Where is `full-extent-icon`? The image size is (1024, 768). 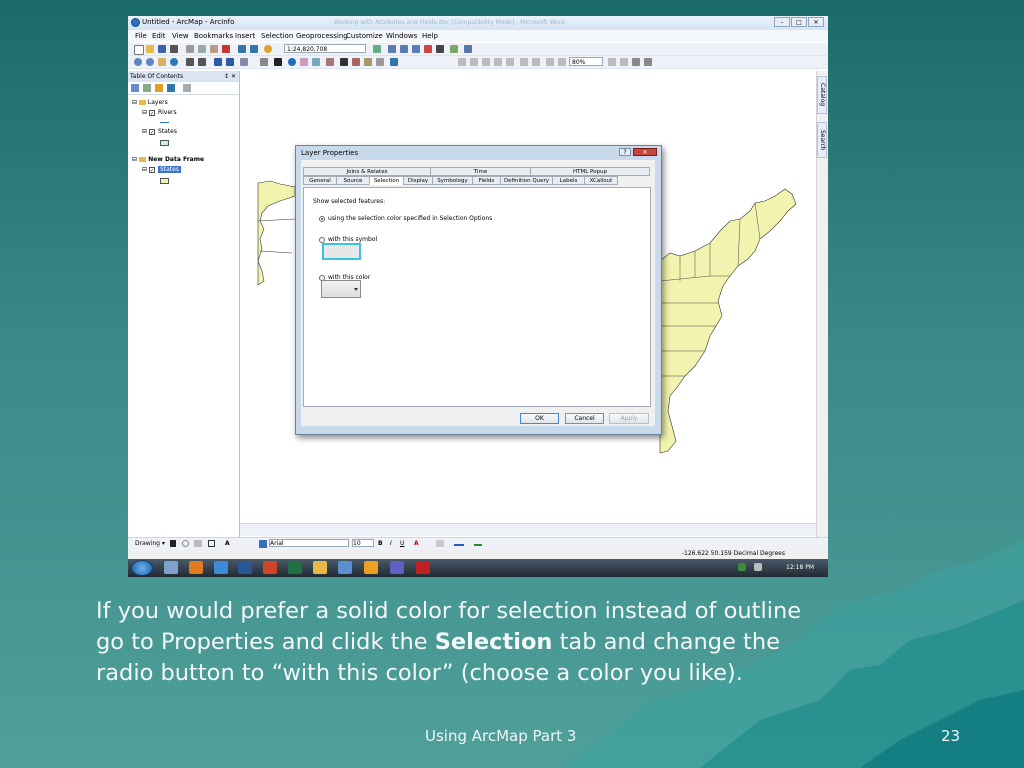
full-extent-icon is located at coordinates (174, 62).